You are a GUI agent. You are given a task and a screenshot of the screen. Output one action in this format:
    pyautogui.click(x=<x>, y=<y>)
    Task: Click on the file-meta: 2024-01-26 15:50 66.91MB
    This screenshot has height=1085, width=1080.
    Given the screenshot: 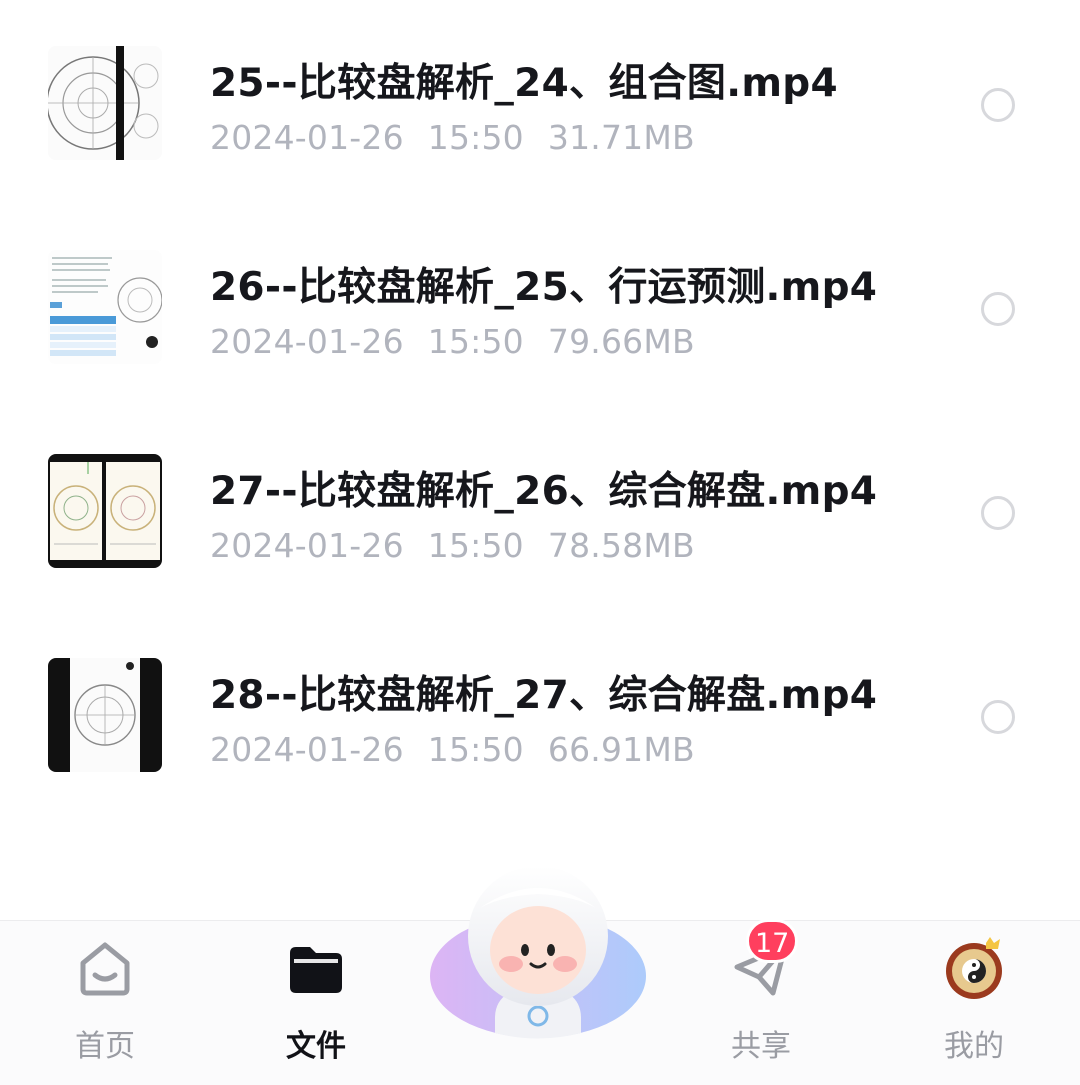 What is the action you would take?
    pyautogui.click(x=464, y=749)
    